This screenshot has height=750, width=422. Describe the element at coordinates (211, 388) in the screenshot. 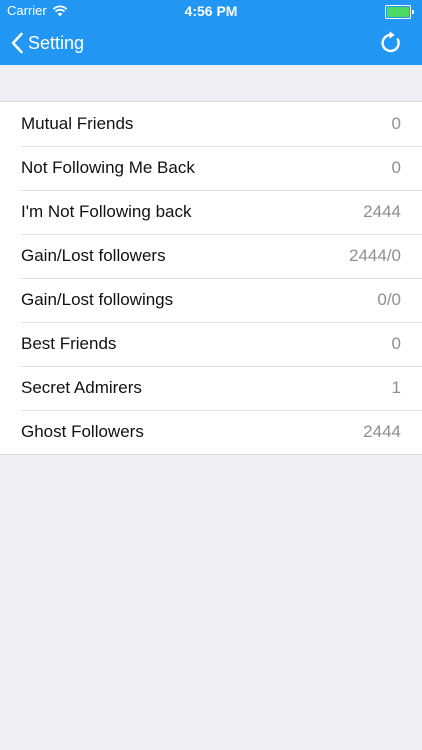

I see `list-item: Secret Admirers 1` at that location.